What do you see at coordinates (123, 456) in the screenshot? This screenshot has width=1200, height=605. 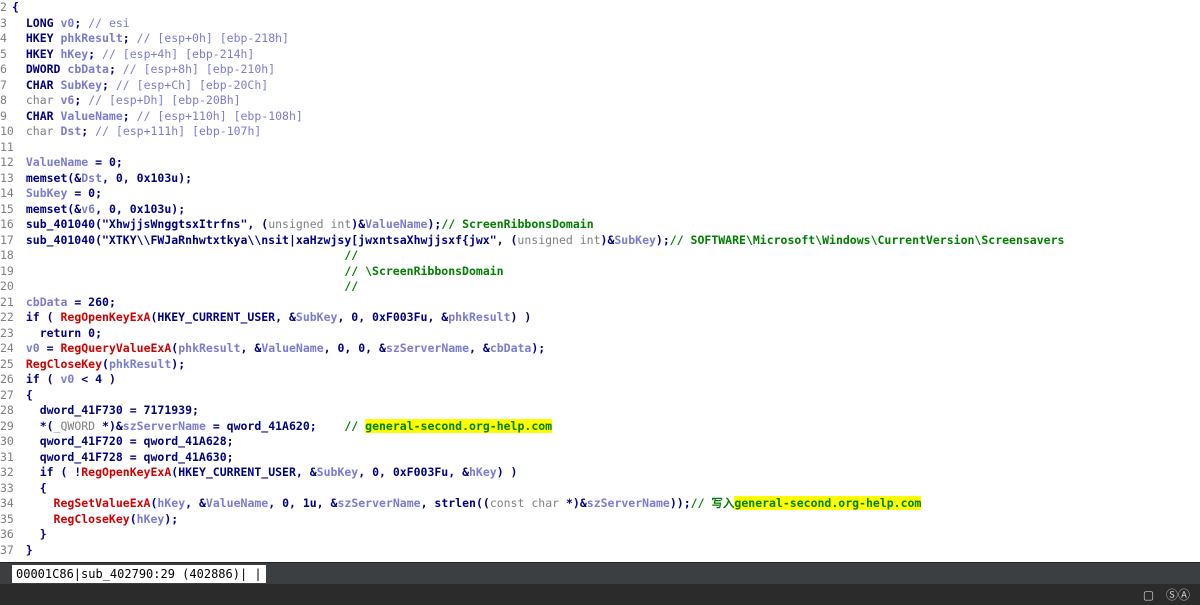 I see `code-text: qword_41F728 = qword_41A630;` at bounding box center [123, 456].